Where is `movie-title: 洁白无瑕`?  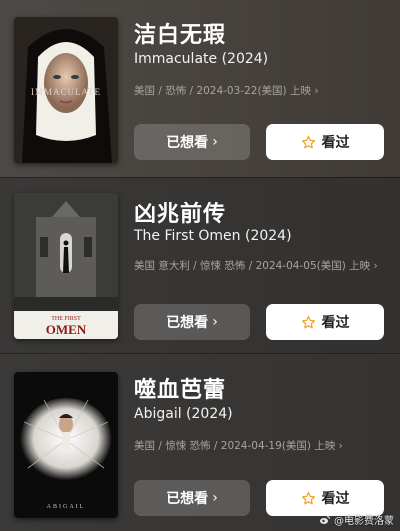 movie-title: 洁白无瑕 is located at coordinates (180, 33).